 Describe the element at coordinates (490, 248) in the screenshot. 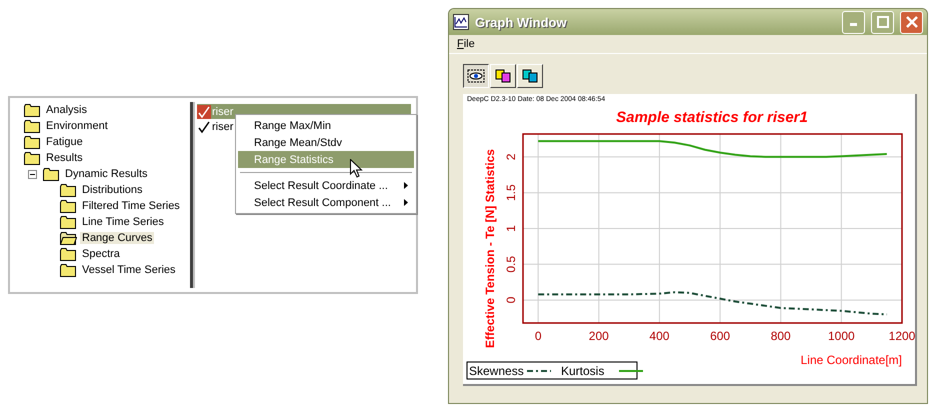

I see `y-axis-label: Effective Tension - Te [N] Statistics` at that location.